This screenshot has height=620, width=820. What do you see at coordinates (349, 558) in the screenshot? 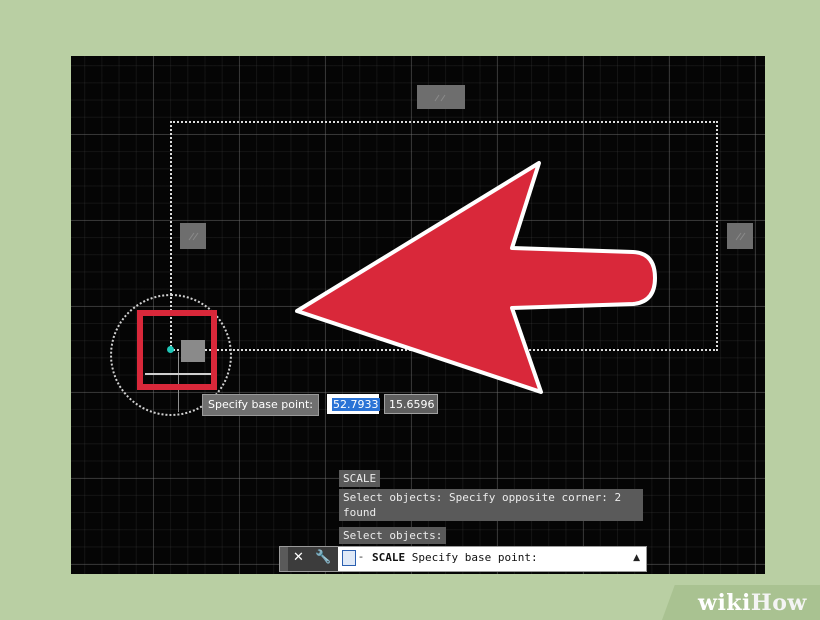
I see `recent-commands-icon` at bounding box center [349, 558].